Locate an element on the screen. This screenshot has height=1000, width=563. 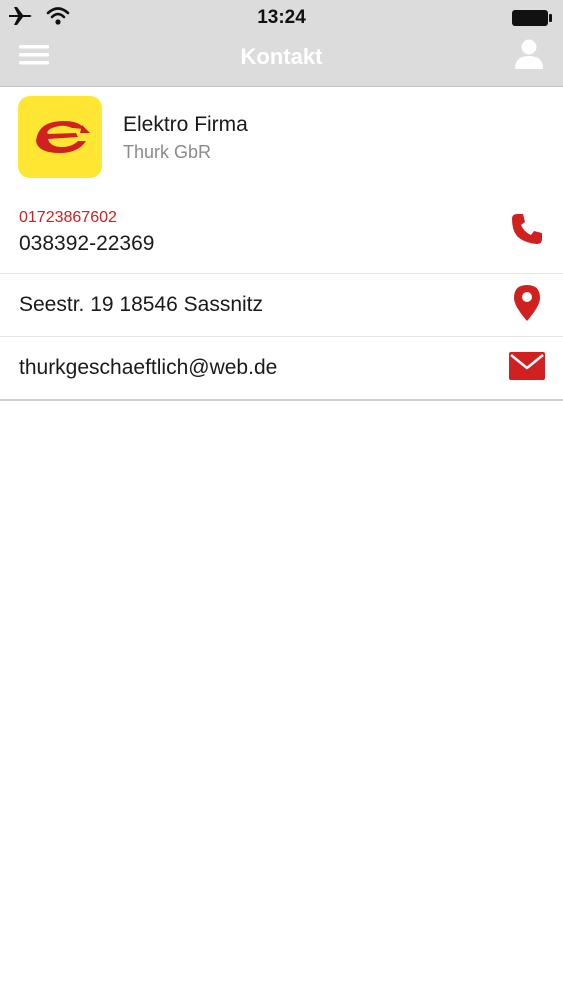
email-row: thurkgeschaeftlich@web.de is located at coordinates (281, 369).